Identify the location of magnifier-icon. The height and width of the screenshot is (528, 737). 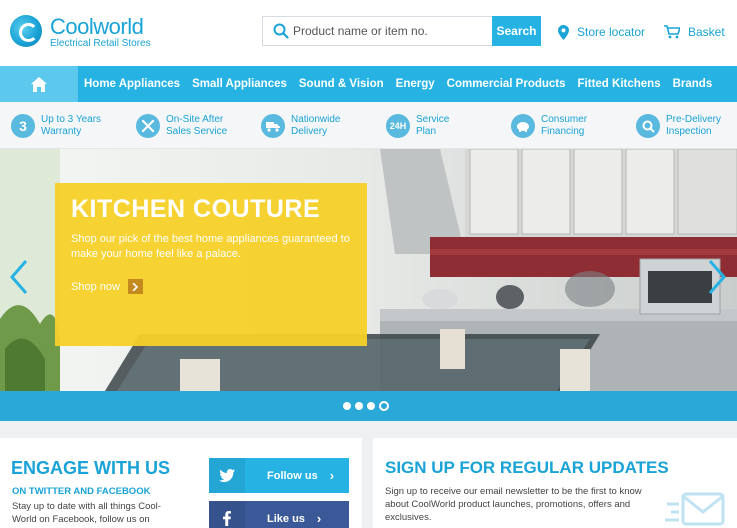
(648, 126).